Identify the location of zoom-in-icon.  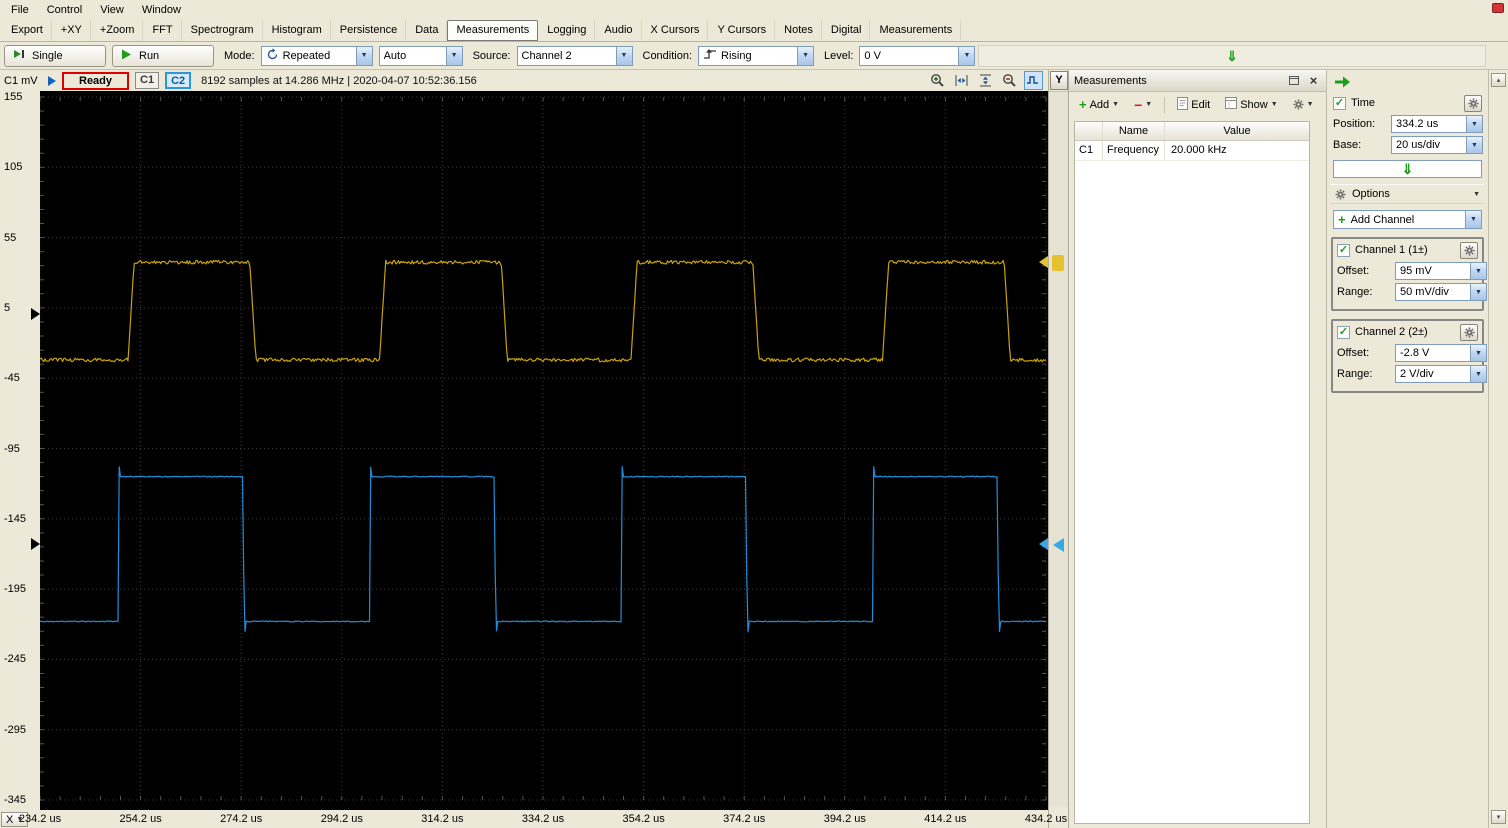
(937, 80).